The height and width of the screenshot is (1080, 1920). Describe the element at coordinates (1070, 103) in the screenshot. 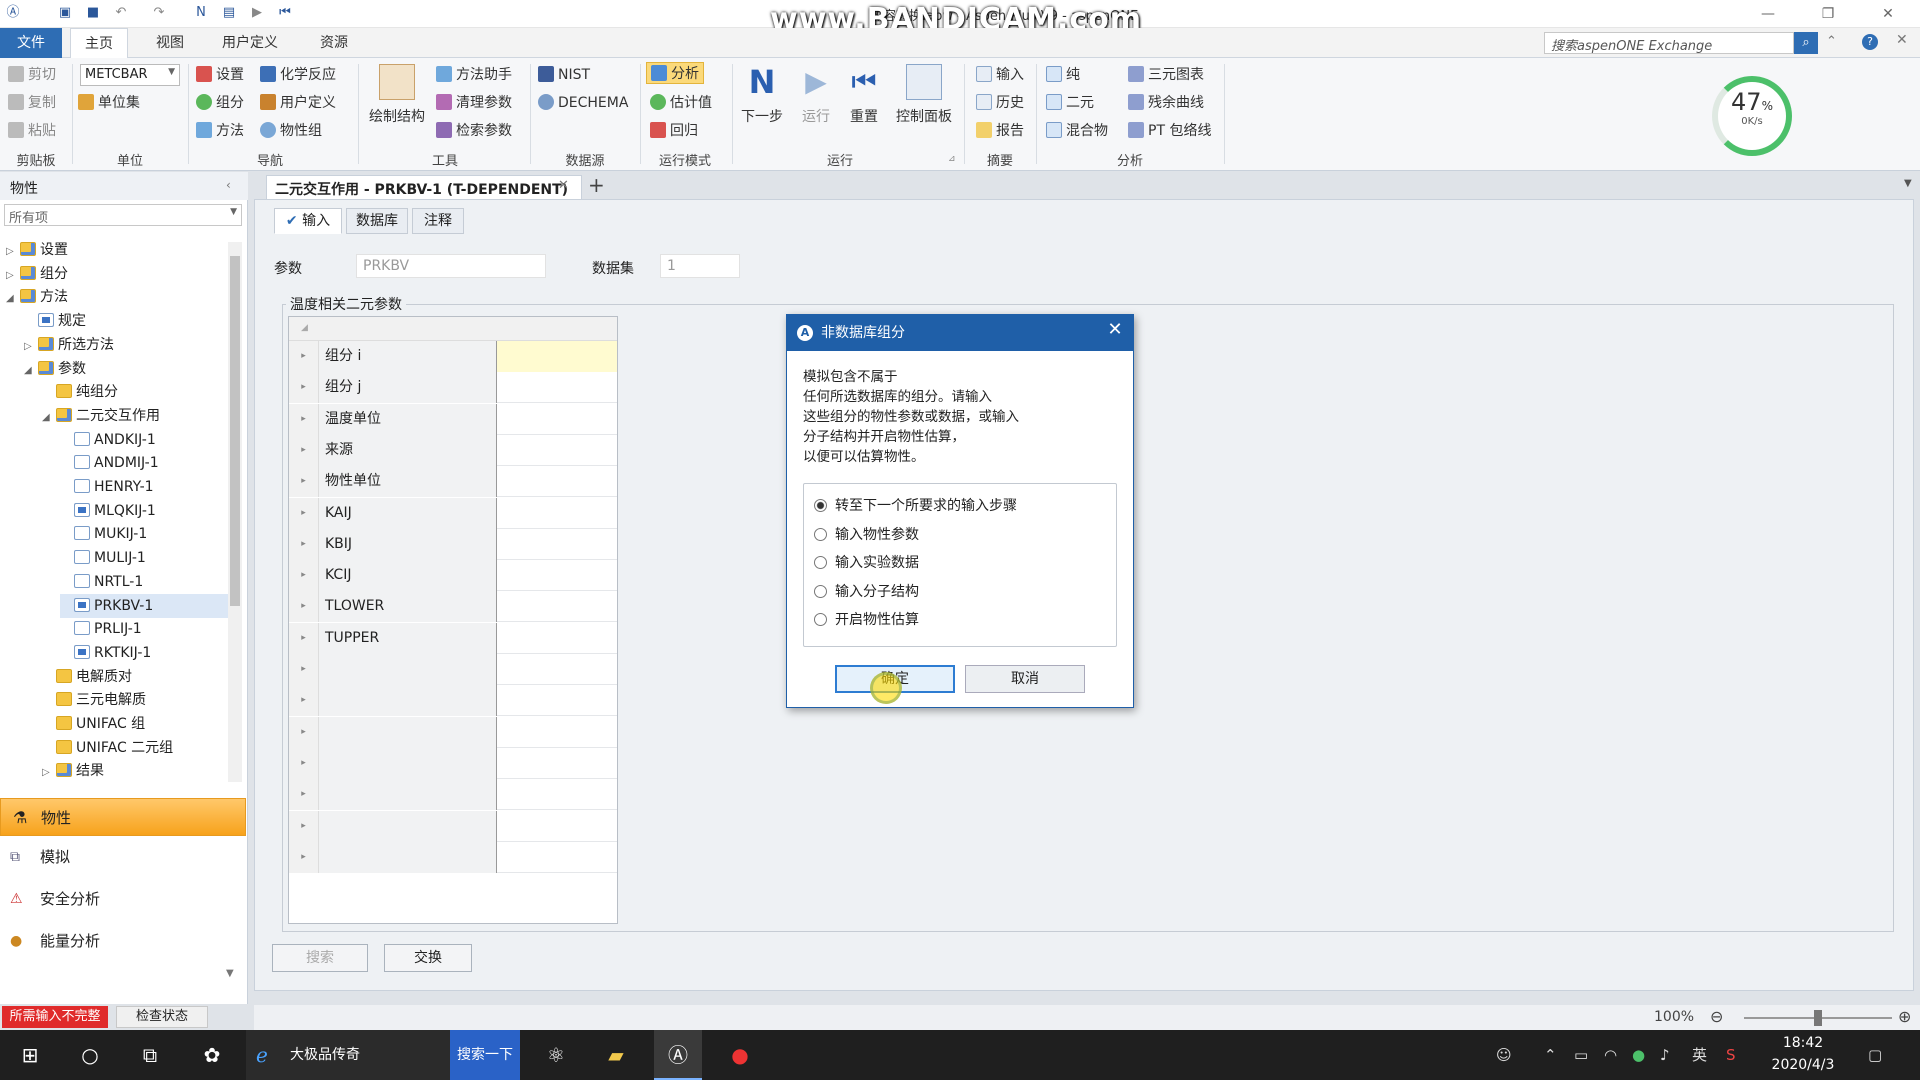

I see `binary-analysis-button: 二元` at that location.